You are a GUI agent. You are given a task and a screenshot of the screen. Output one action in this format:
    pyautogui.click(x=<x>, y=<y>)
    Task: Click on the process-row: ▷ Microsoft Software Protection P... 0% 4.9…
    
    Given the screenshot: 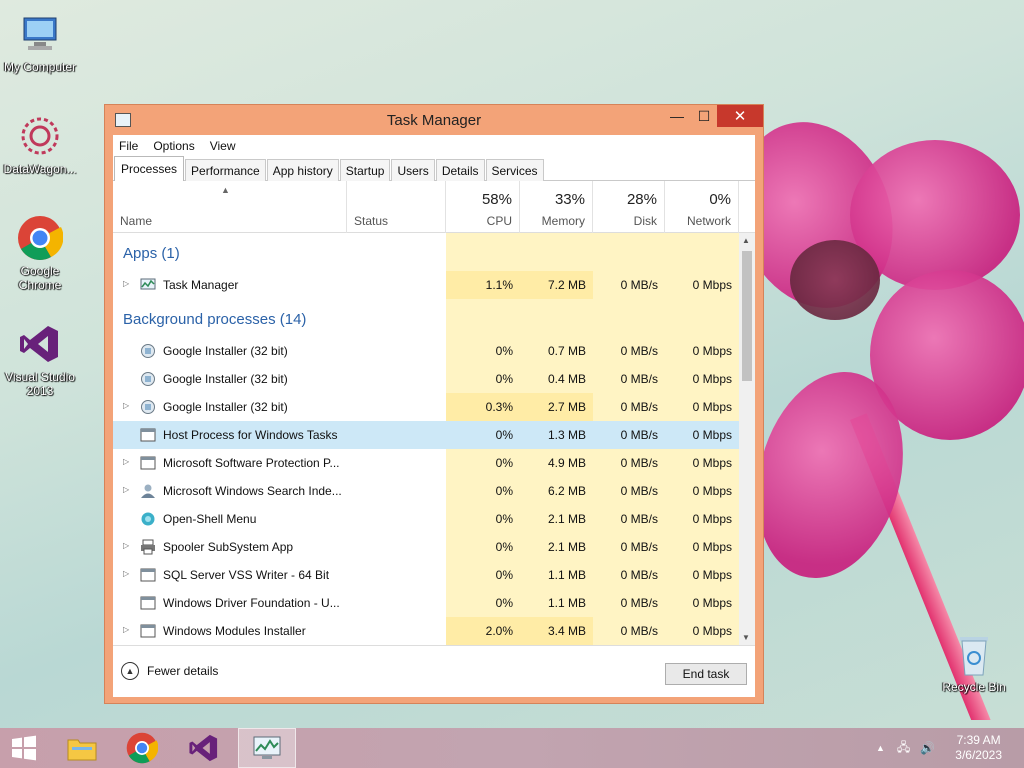 What is the action you would take?
    pyautogui.click(x=426, y=463)
    